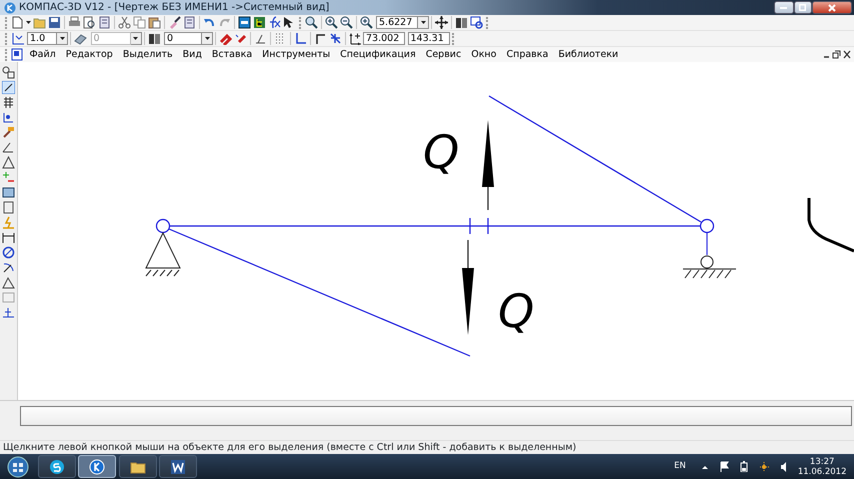 The width and height of the screenshot is (854, 479). Describe the element at coordinates (17, 38) in the screenshot. I see `step-icon` at that location.